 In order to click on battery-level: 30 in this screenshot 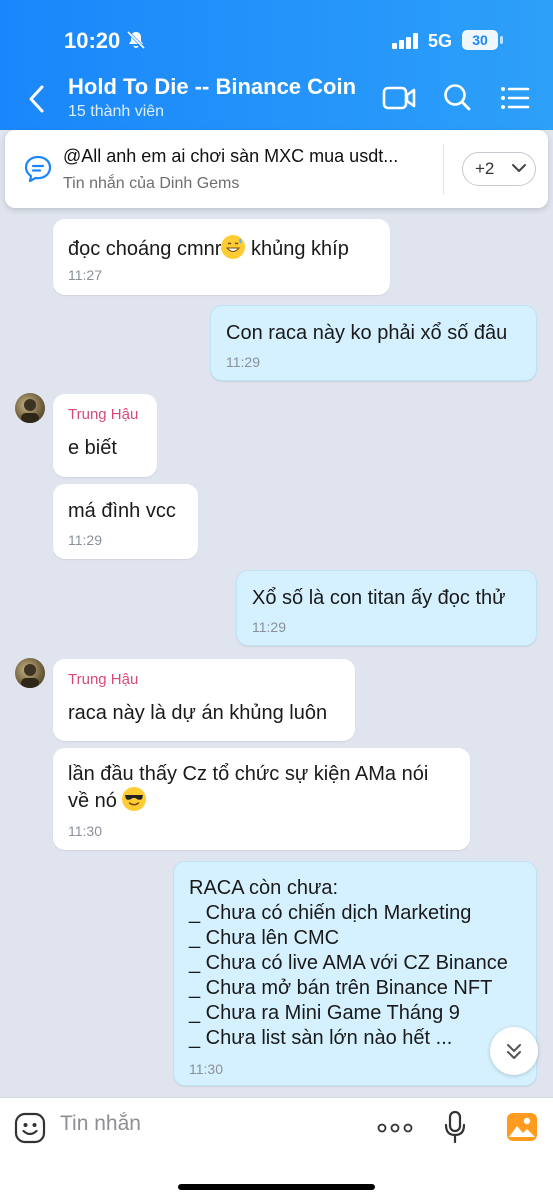, I will do `click(480, 40)`.